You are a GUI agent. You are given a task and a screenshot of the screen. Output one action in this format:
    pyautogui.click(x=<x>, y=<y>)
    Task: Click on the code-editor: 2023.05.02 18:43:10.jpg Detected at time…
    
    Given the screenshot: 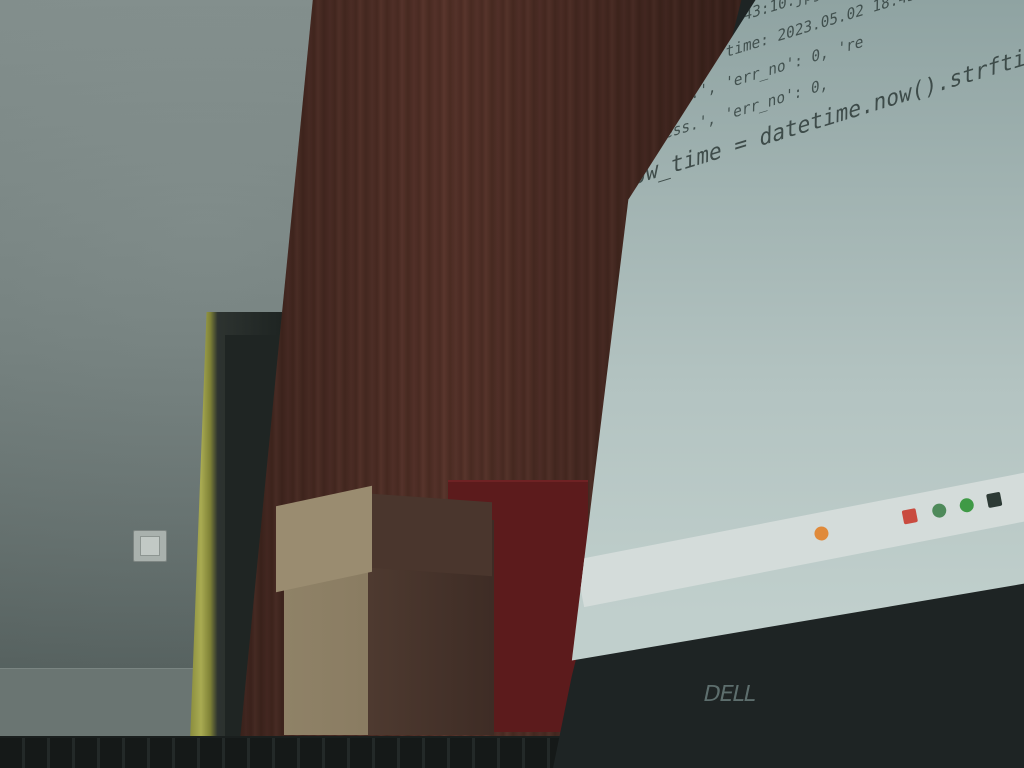 What is the action you would take?
    pyautogui.click(x=822, y=104)
    